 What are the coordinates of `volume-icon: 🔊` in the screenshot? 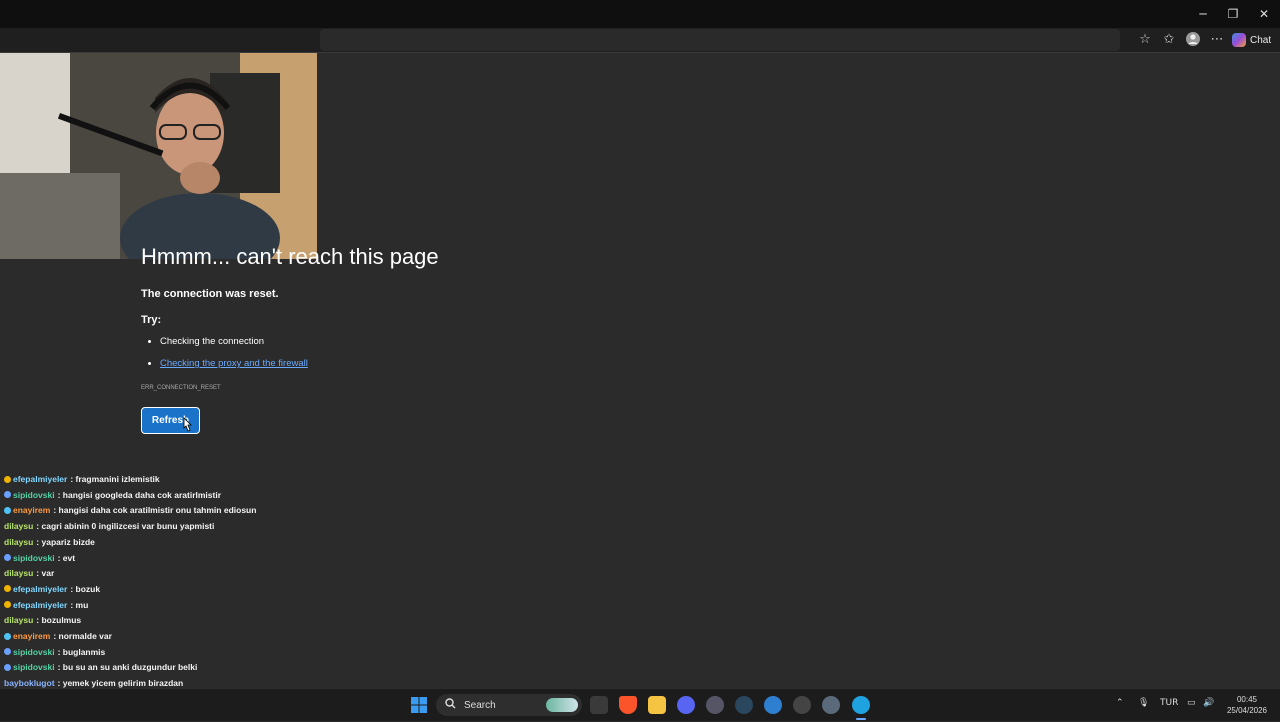 It's located at (1208, 703).